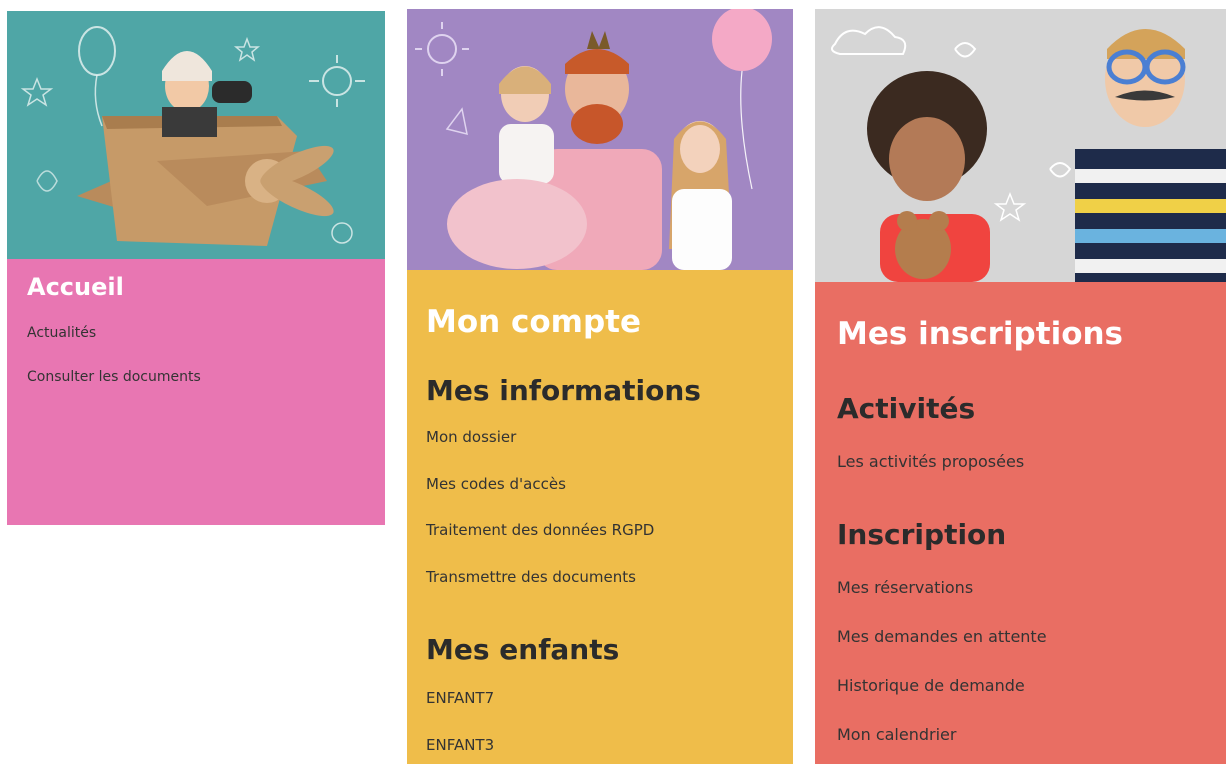  Describe the element at coordinates (942, 636) in the screenshot. I see `link-mes-demandes-attente: Mes demandes en attente` at that location.